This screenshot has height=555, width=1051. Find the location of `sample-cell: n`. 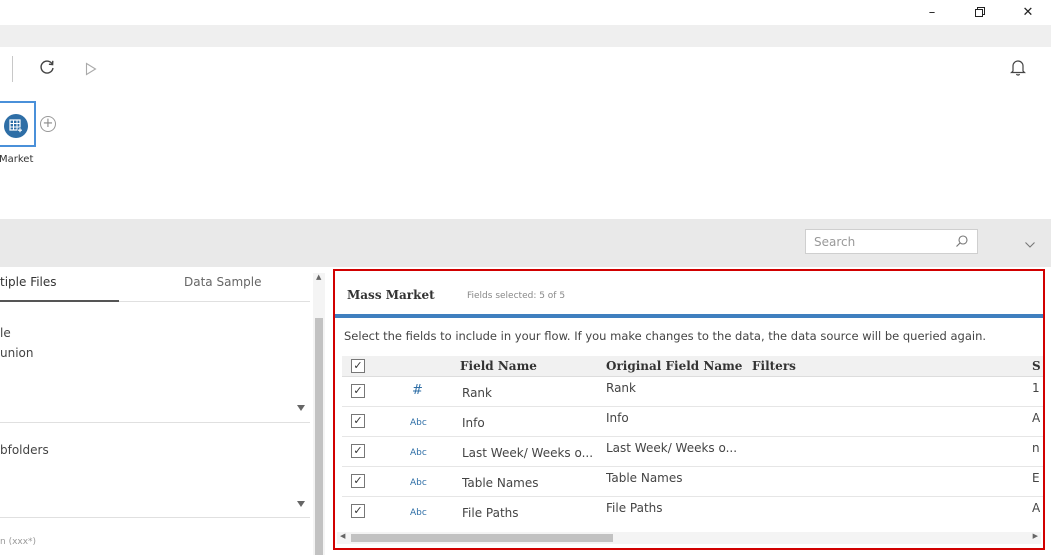

sample-cell: n is located at coordinates (1036, 448).